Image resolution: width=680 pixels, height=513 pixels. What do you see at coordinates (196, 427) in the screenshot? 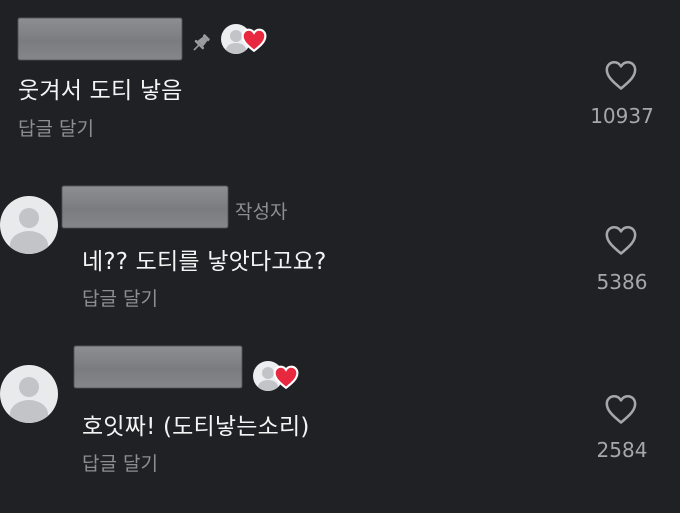
I see `comment-text: 호잇짜! (도티낳는소리)` at bounding box center [196, 427].